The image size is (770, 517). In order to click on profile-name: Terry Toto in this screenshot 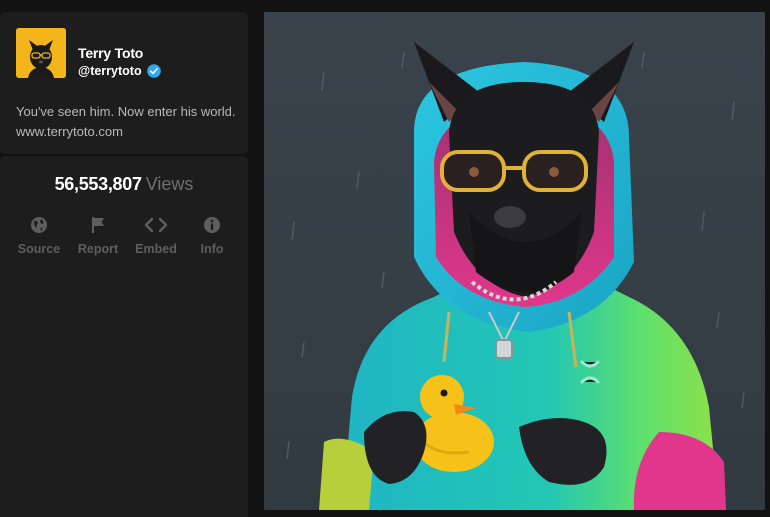, I will do `click(110, 53)`.